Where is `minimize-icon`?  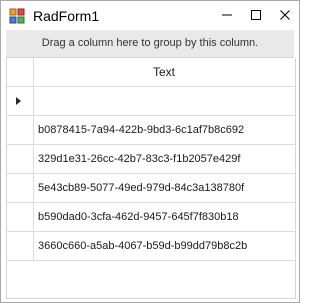
minimize-icon is located at coordinates (227, 15).